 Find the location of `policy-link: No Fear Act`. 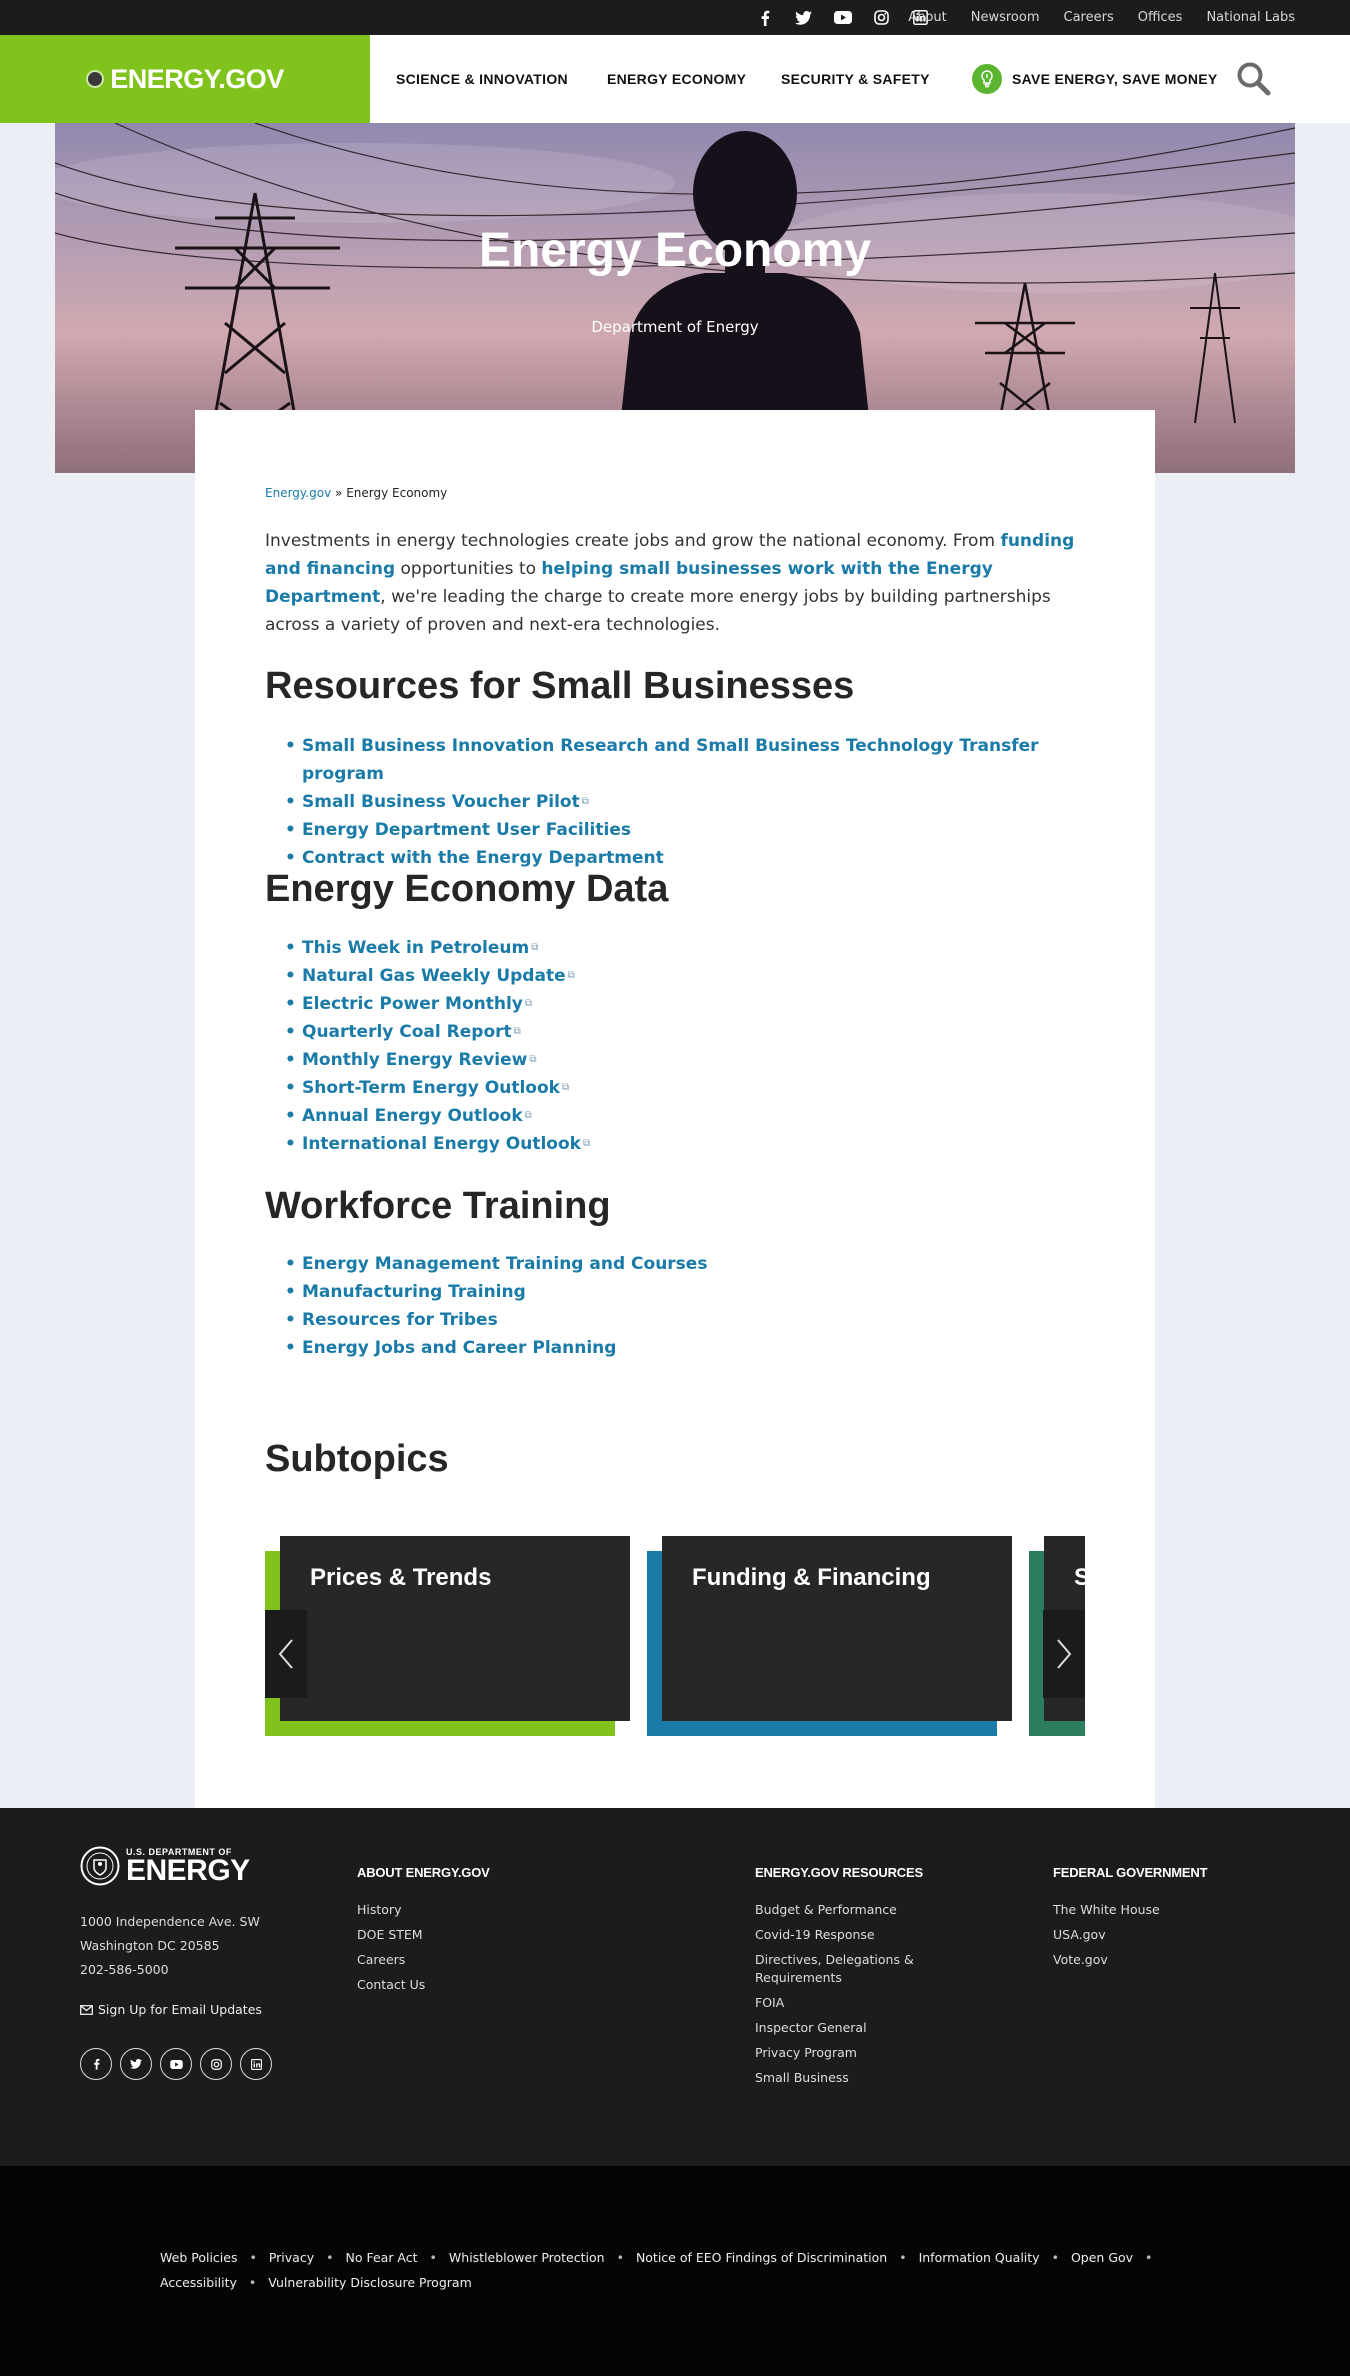

policy-link: No Fear Act is located at coordinates (381, 2257).